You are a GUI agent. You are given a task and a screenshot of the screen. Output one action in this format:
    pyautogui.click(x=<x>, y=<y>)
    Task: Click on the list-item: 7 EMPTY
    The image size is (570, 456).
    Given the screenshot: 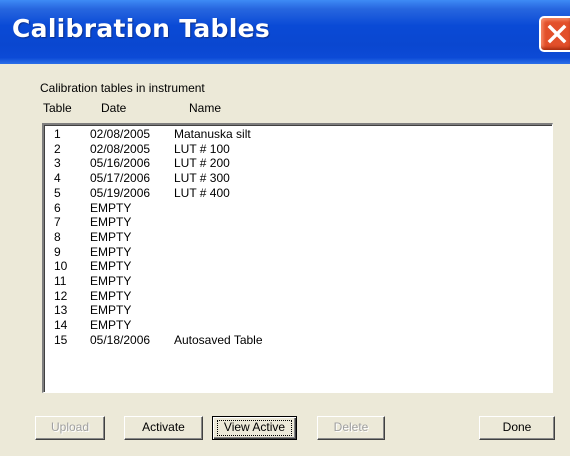 What is the action you would take?
    pyautogui.click(x=298, y=223)
    